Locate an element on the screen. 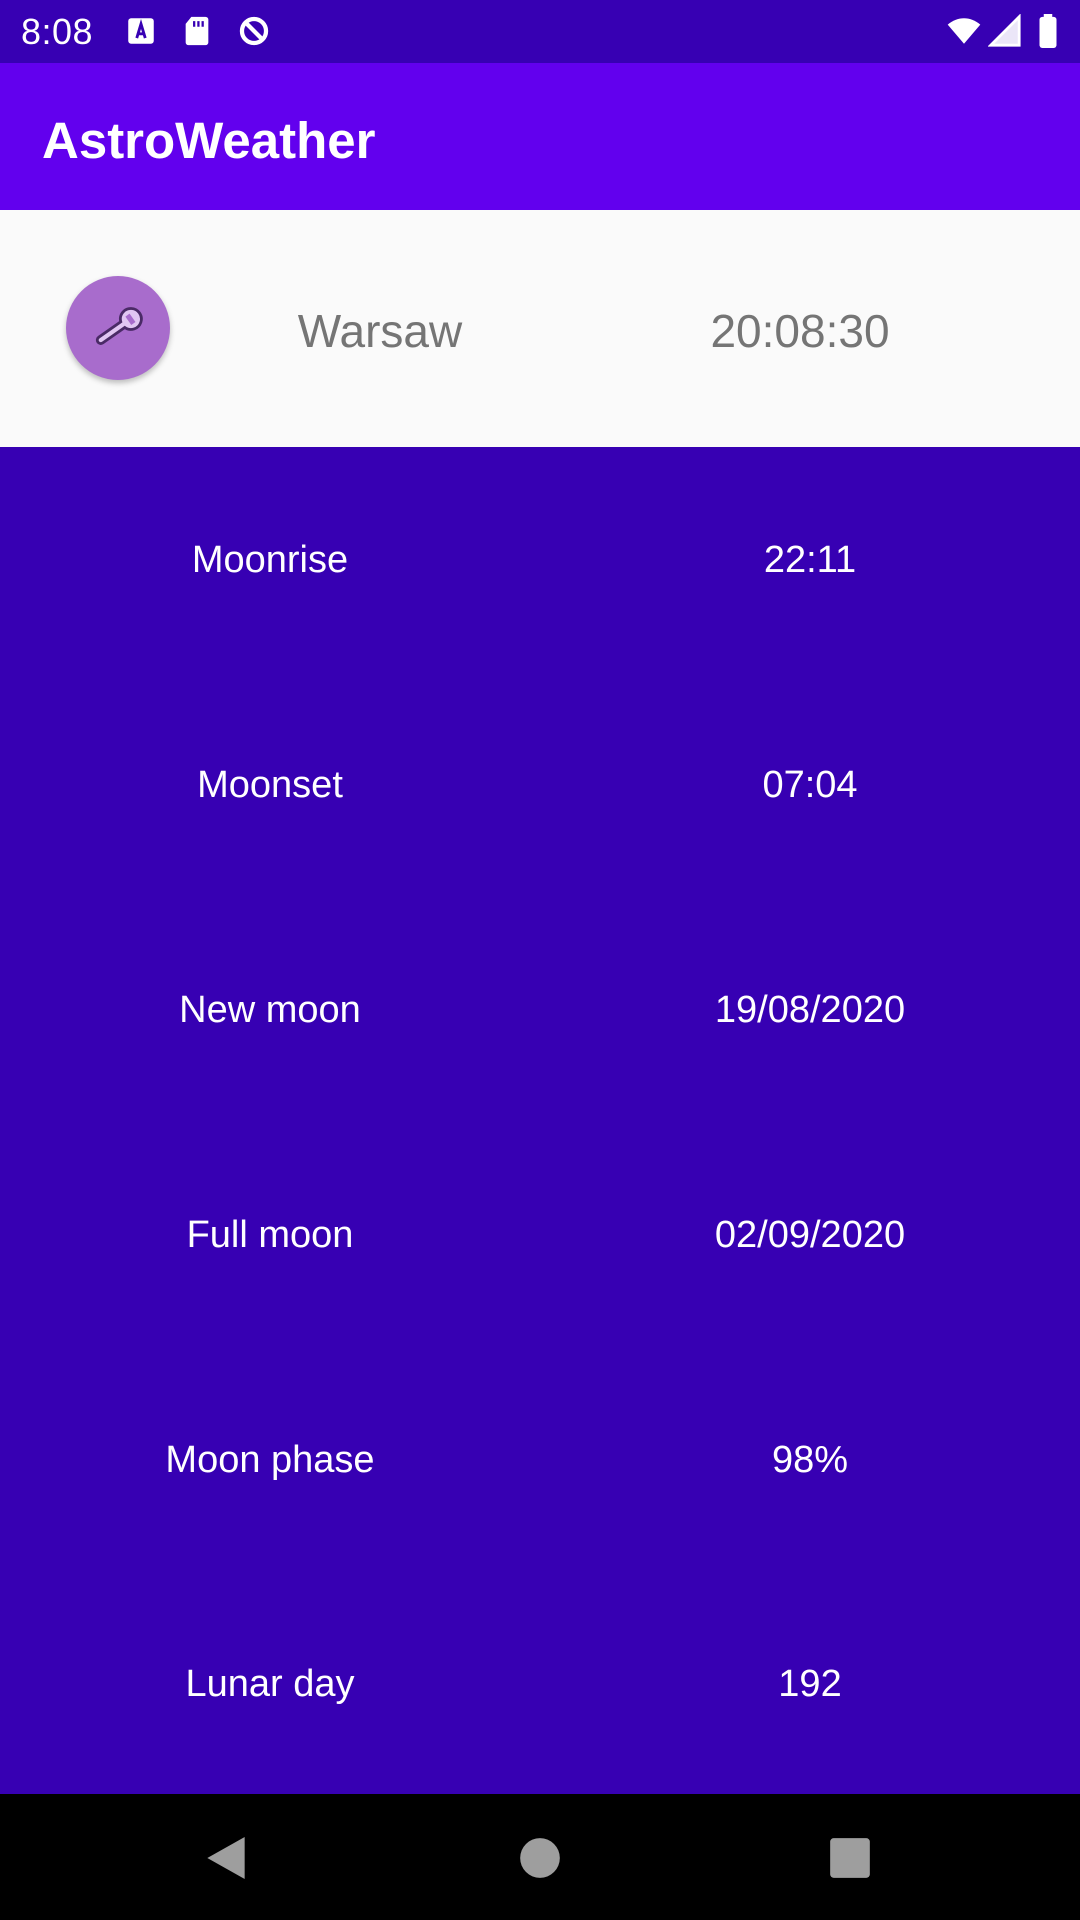  sd-card-icon is located at coordinates (197, 31).